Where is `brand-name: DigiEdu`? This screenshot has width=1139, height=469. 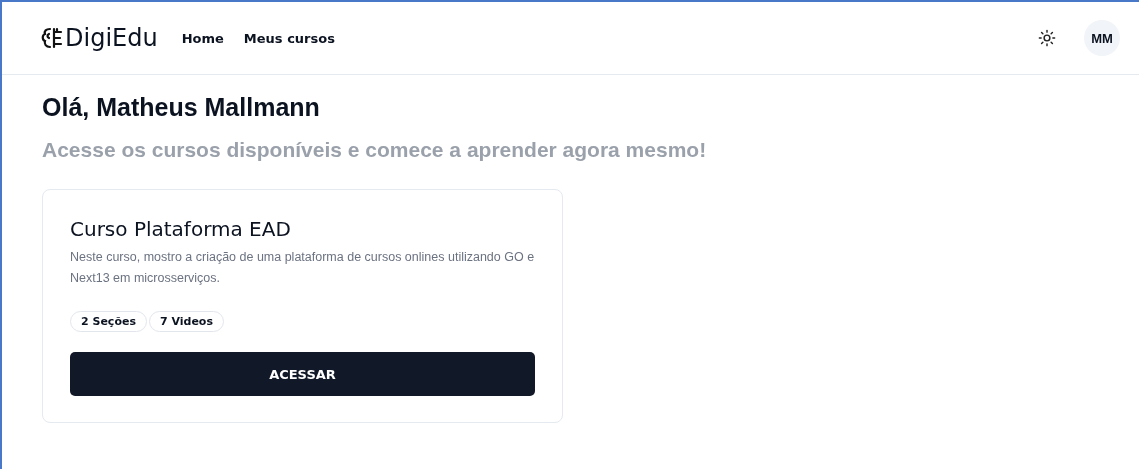 brand-name: DigiEdu is located at coordinates (111, 38).